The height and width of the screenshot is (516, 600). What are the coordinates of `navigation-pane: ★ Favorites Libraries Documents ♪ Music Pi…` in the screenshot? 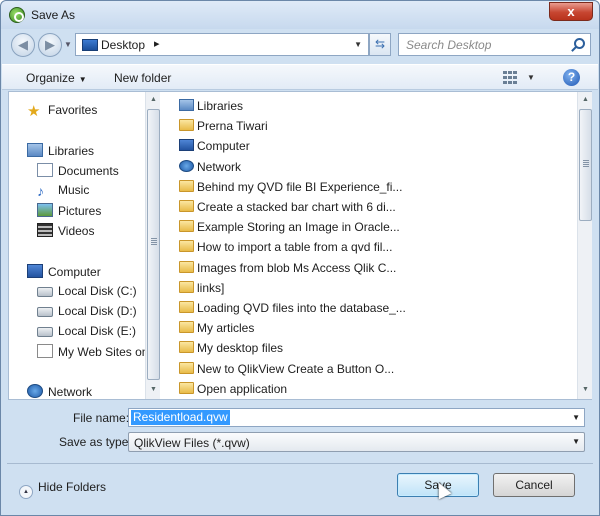 It's located at (84, 245).